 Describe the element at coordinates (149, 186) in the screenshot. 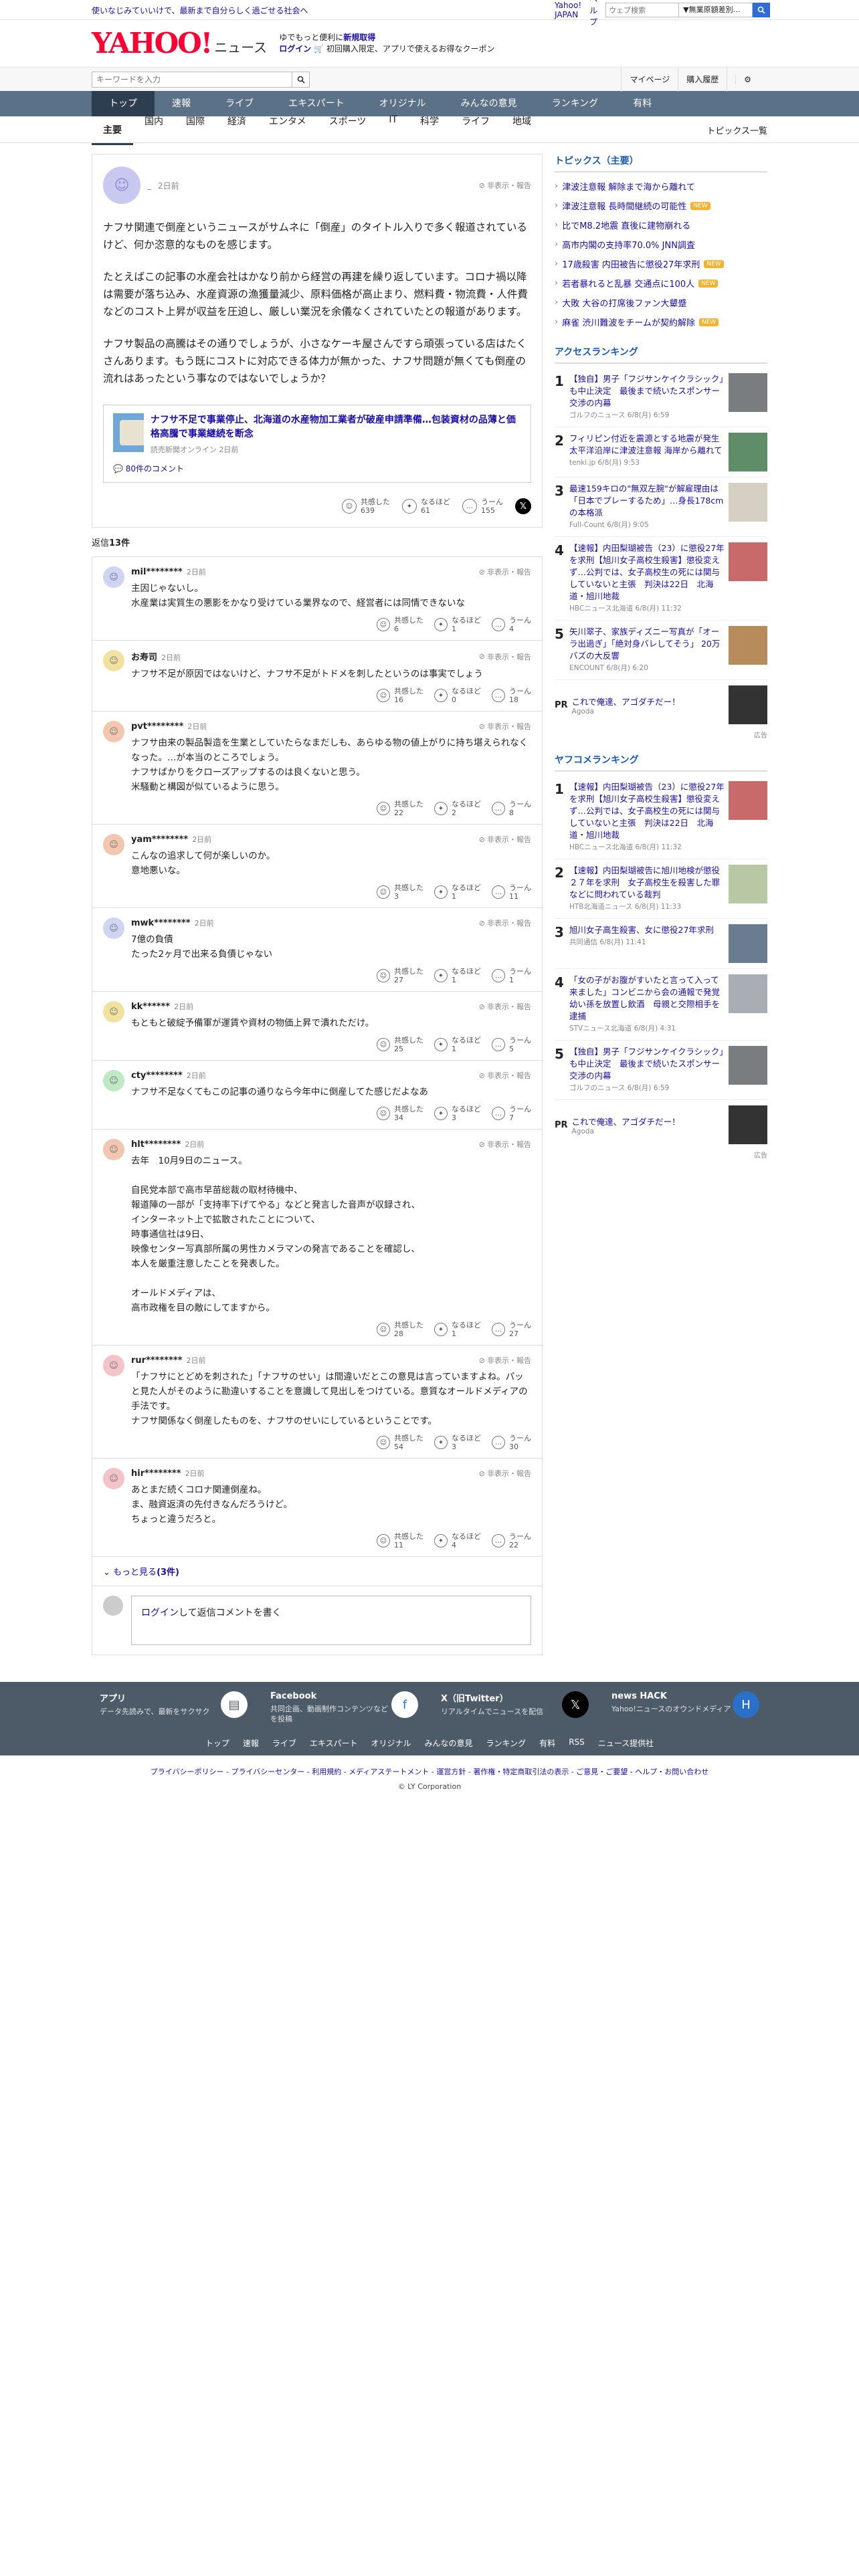

I see `comment-user: _` at that location.